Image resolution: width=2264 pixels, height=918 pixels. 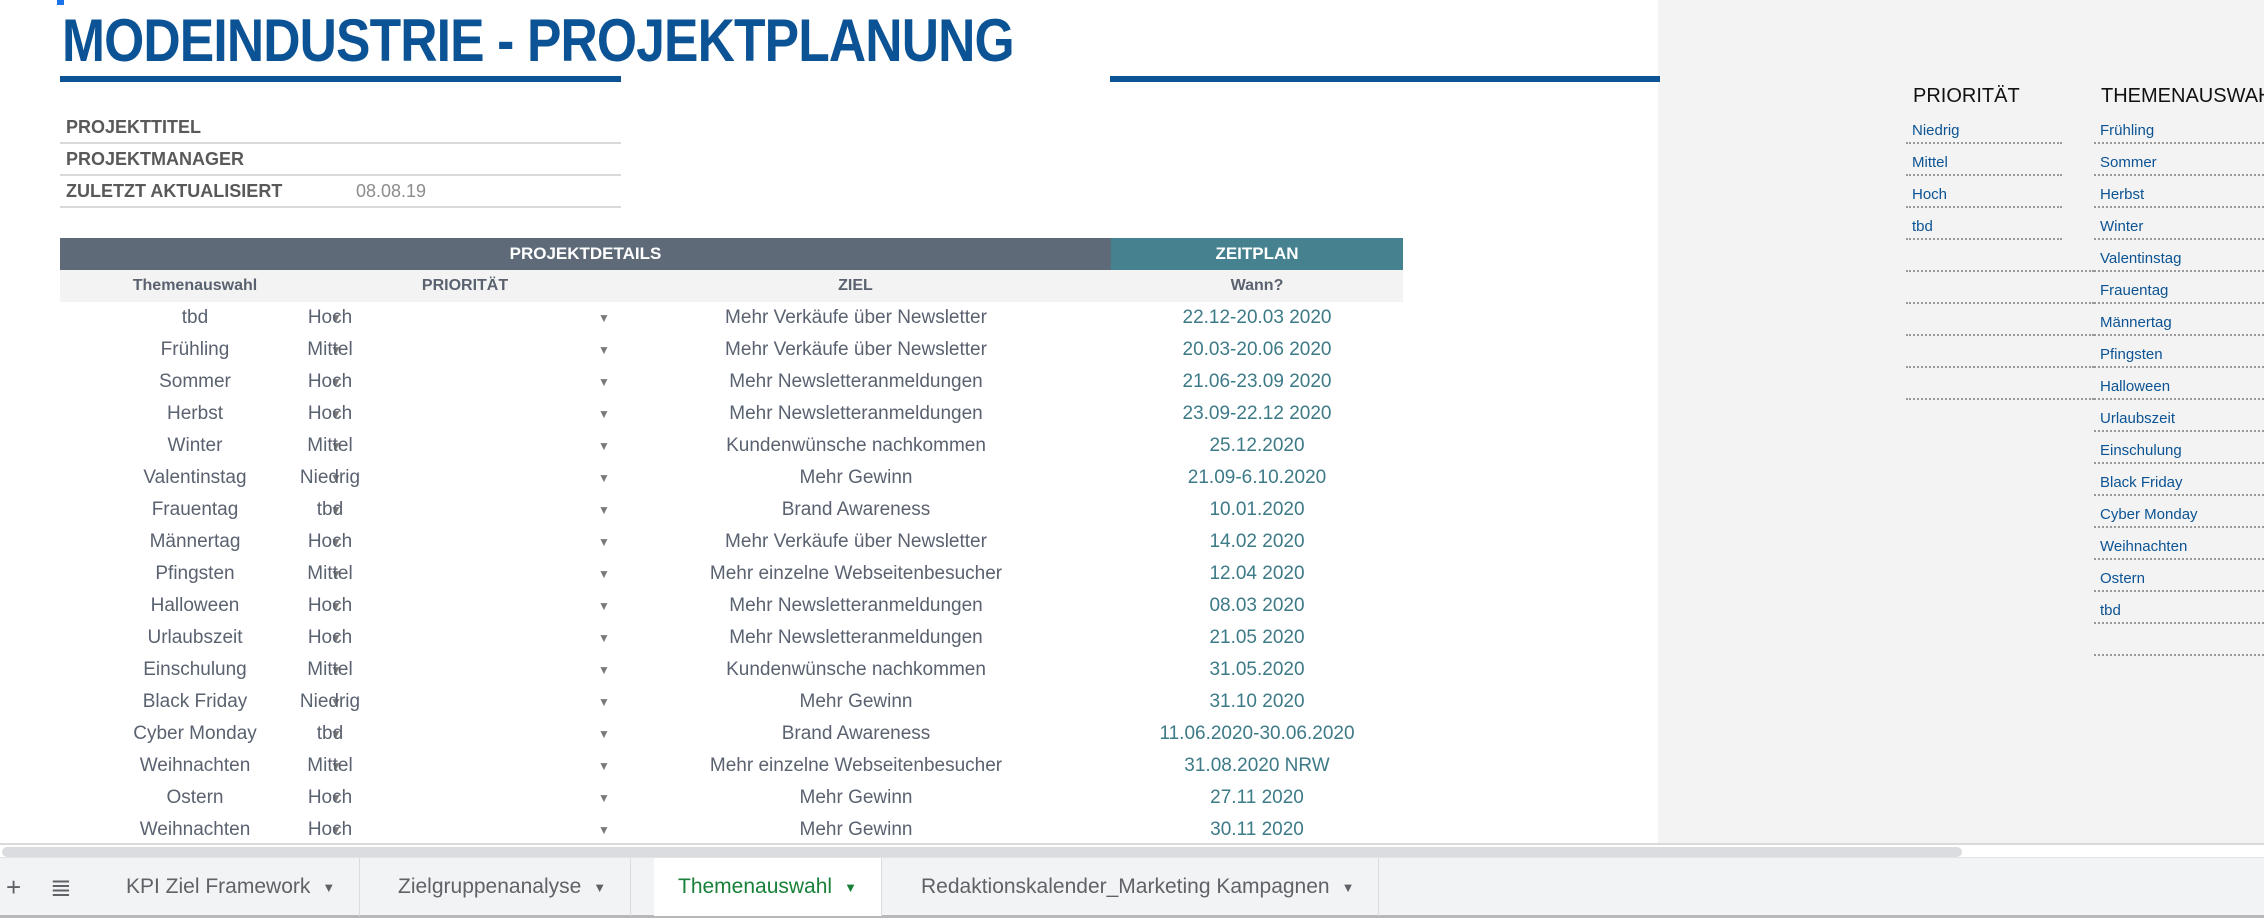 I want to click on sheet-tab: Themenauswahl ▼, so click(x=768, y=887).